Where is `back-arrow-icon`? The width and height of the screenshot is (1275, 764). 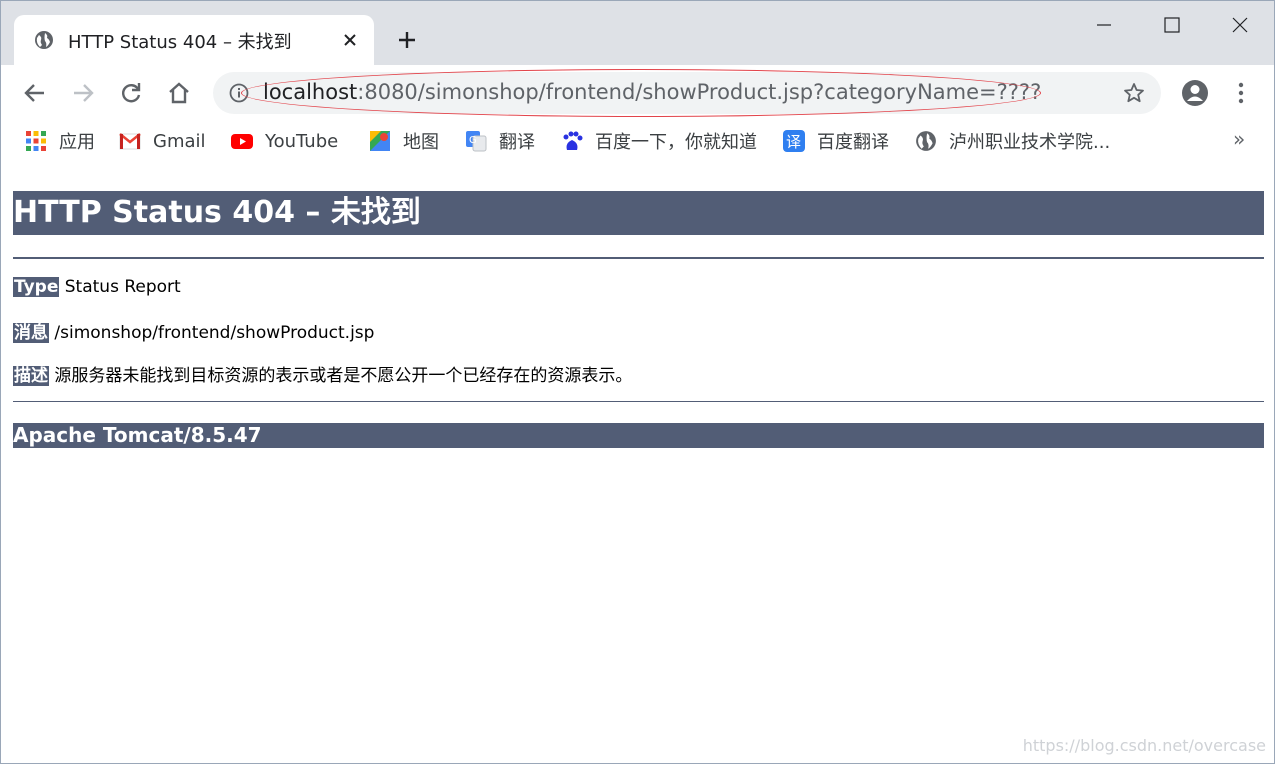
back-arrow-icon is located at coordinates (35, 93).